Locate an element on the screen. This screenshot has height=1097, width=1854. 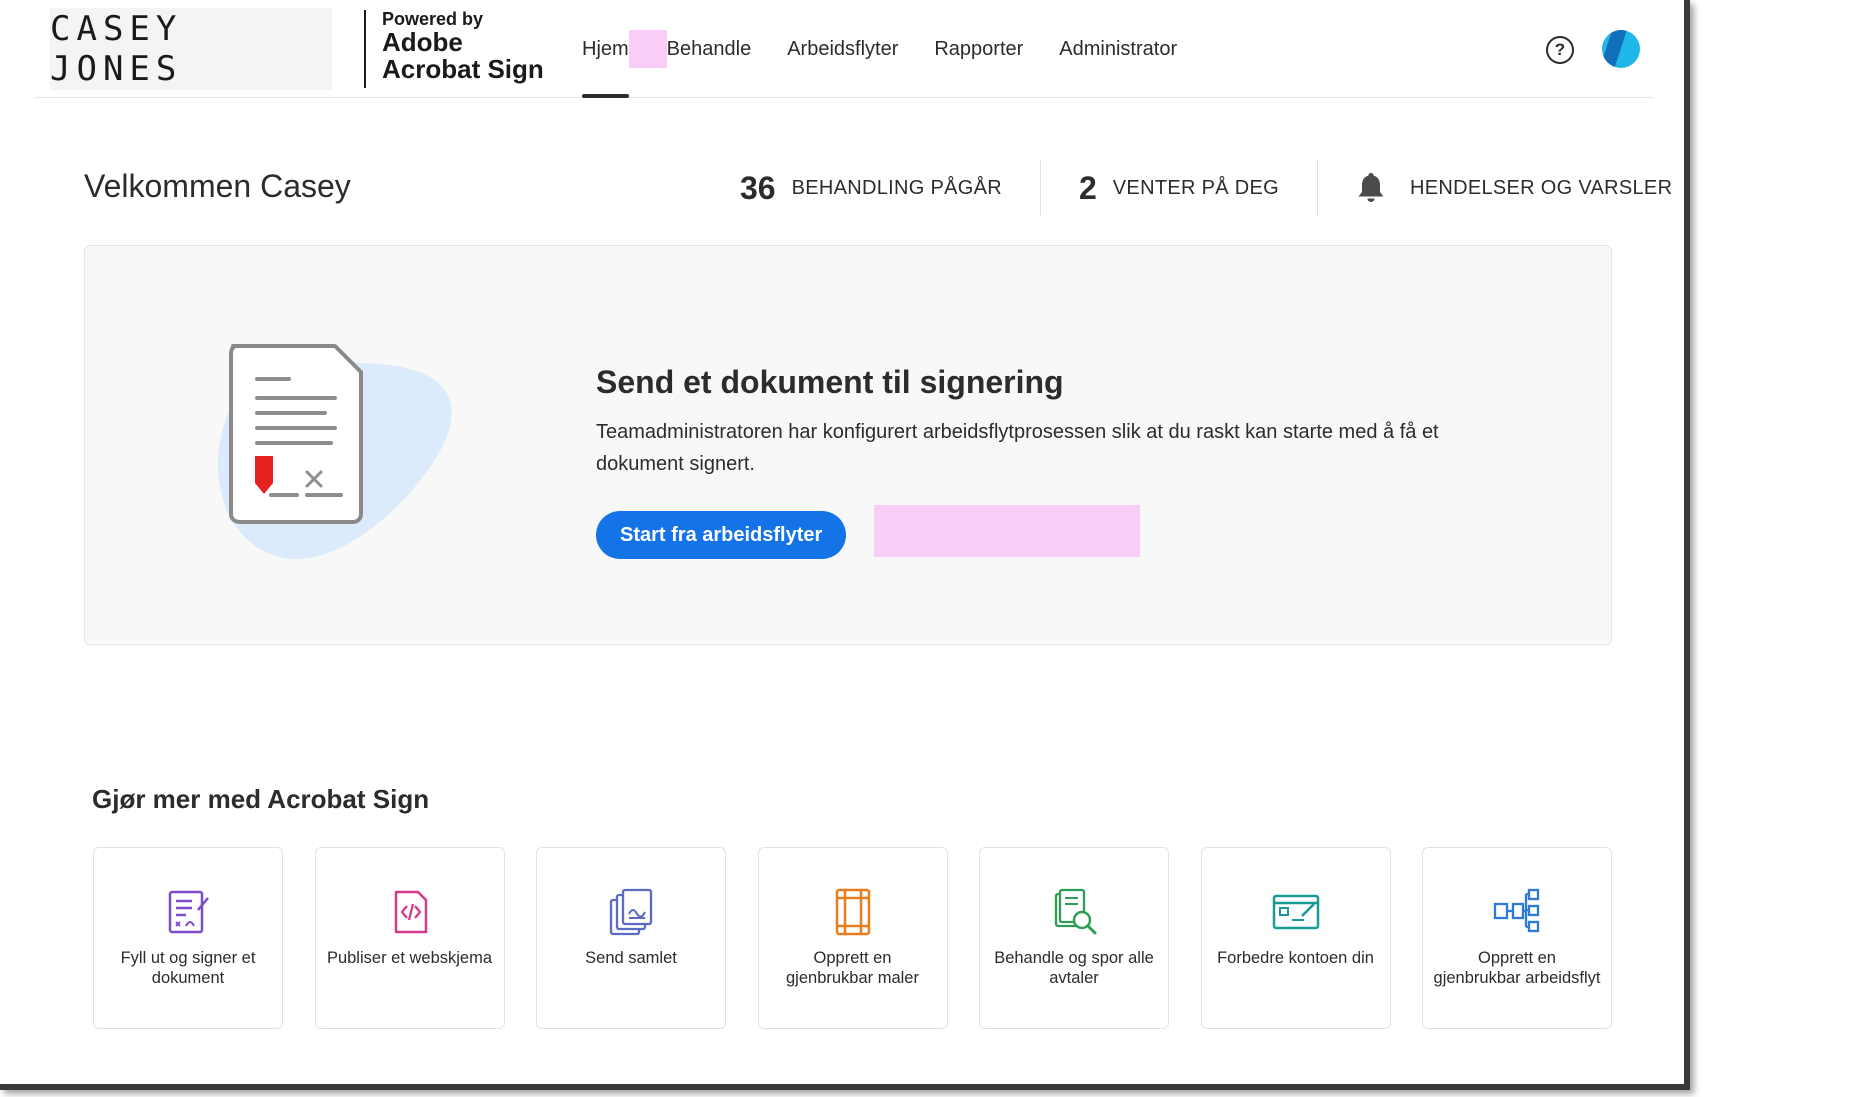
stat-waiting-count: 2 is located at coordinates (1088, 187).